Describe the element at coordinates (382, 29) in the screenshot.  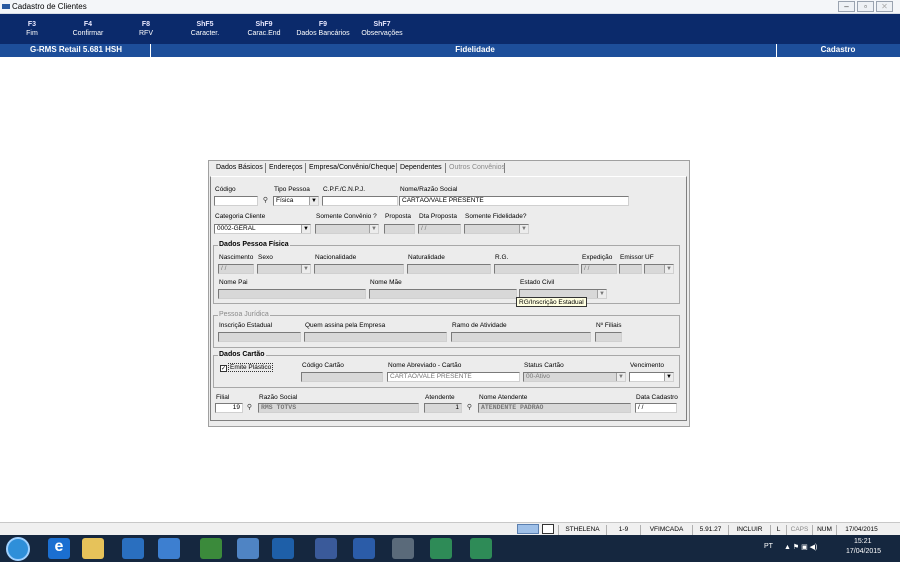
I see `fkey-observacoes: ShF7 Observações` at that location.